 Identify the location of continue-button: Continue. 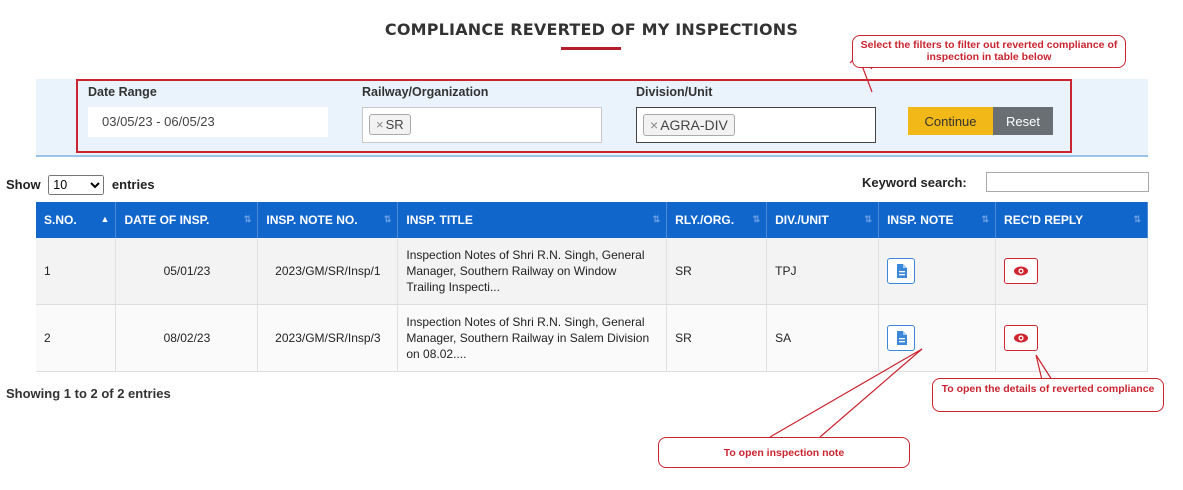
(950, 121).